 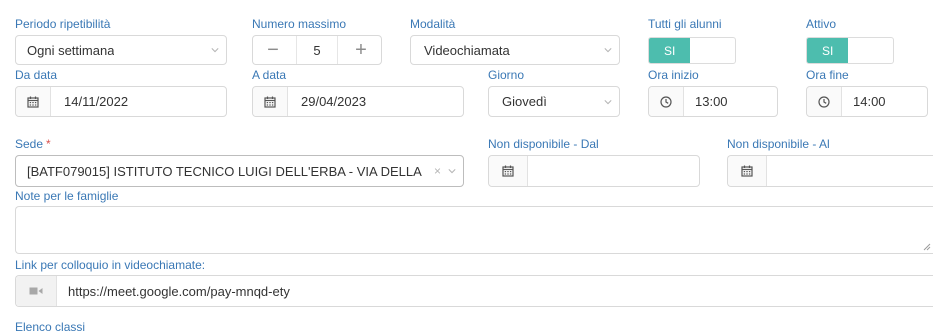 What do you see at coordinates (269, 75) in the screenshot?
I see `a-data-label: A data` at bounding box center [269, 75].